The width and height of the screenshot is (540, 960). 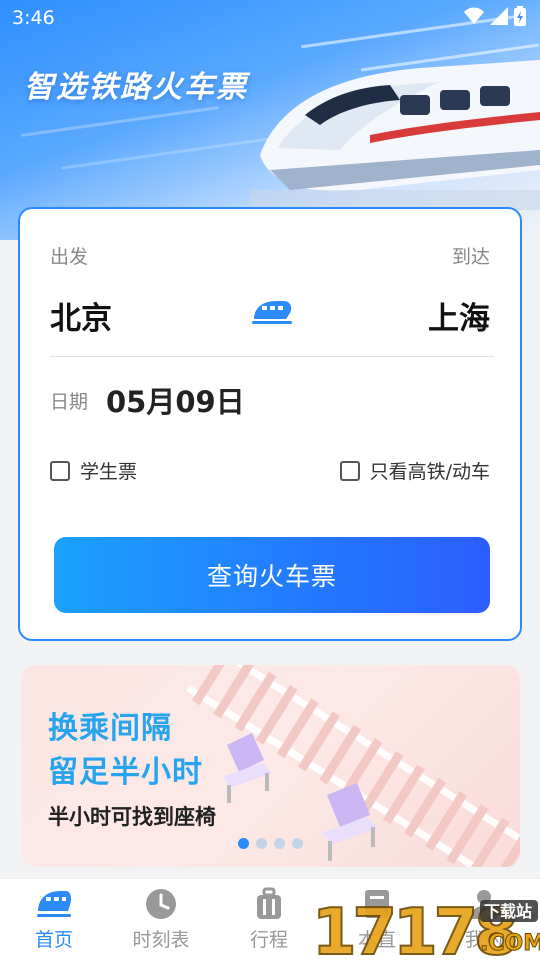 I want to click on svg-text: .COM, so click(x=510, y=943).